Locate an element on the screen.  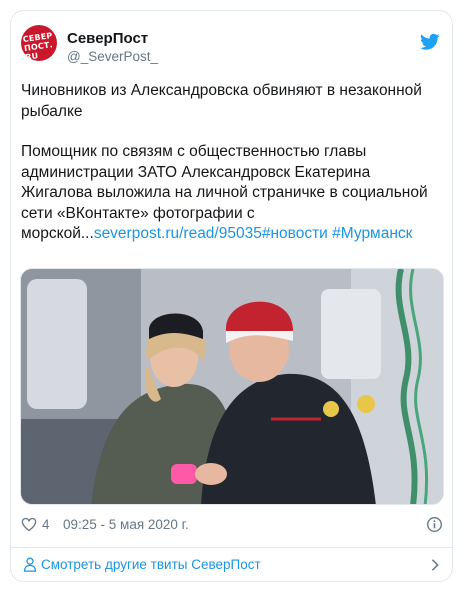
tweet-timestamp: 09:25 - 5 мая 2020 г. is located at coordinates (126, 524).